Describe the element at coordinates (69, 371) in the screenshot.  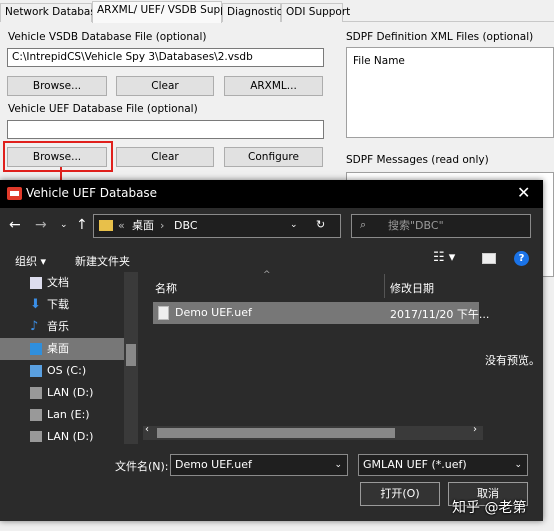
I see `nav-item-os-c: OS (C:)` at that location.